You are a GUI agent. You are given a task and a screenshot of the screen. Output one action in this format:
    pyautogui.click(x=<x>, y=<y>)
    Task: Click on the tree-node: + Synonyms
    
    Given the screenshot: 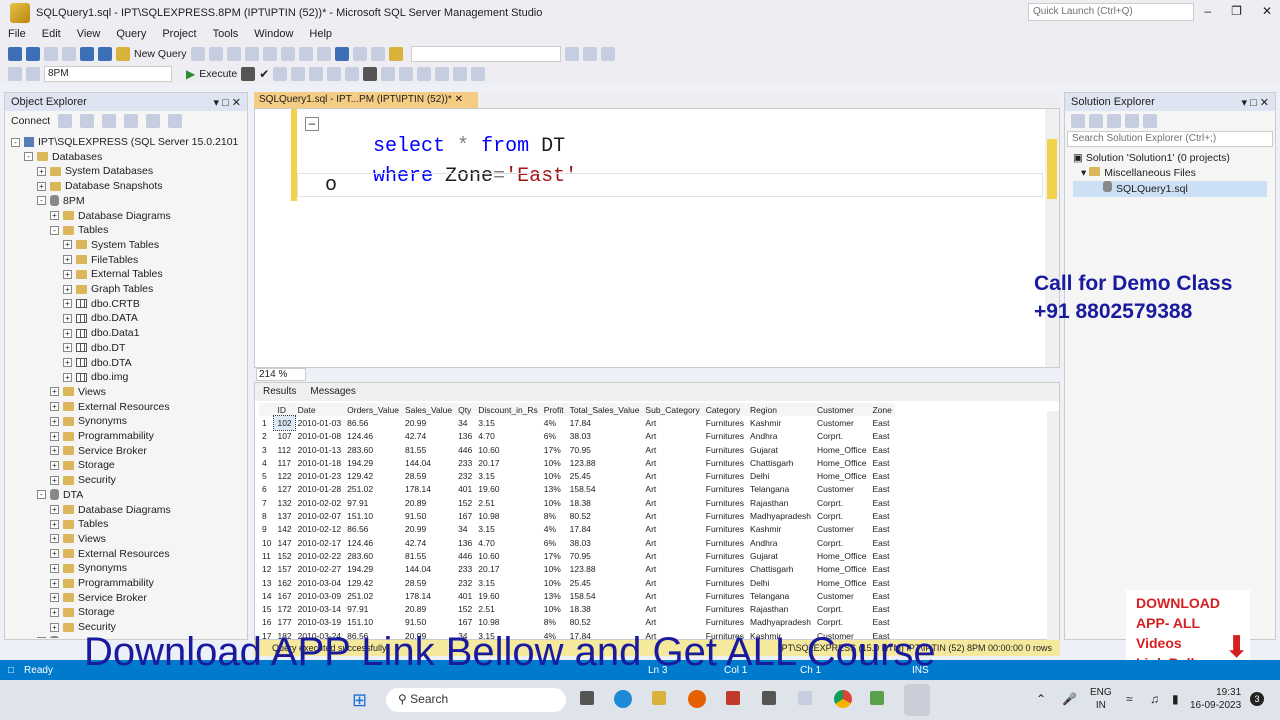 What is the action you would take?
    pyautogui.click(x=88, y=421)
    